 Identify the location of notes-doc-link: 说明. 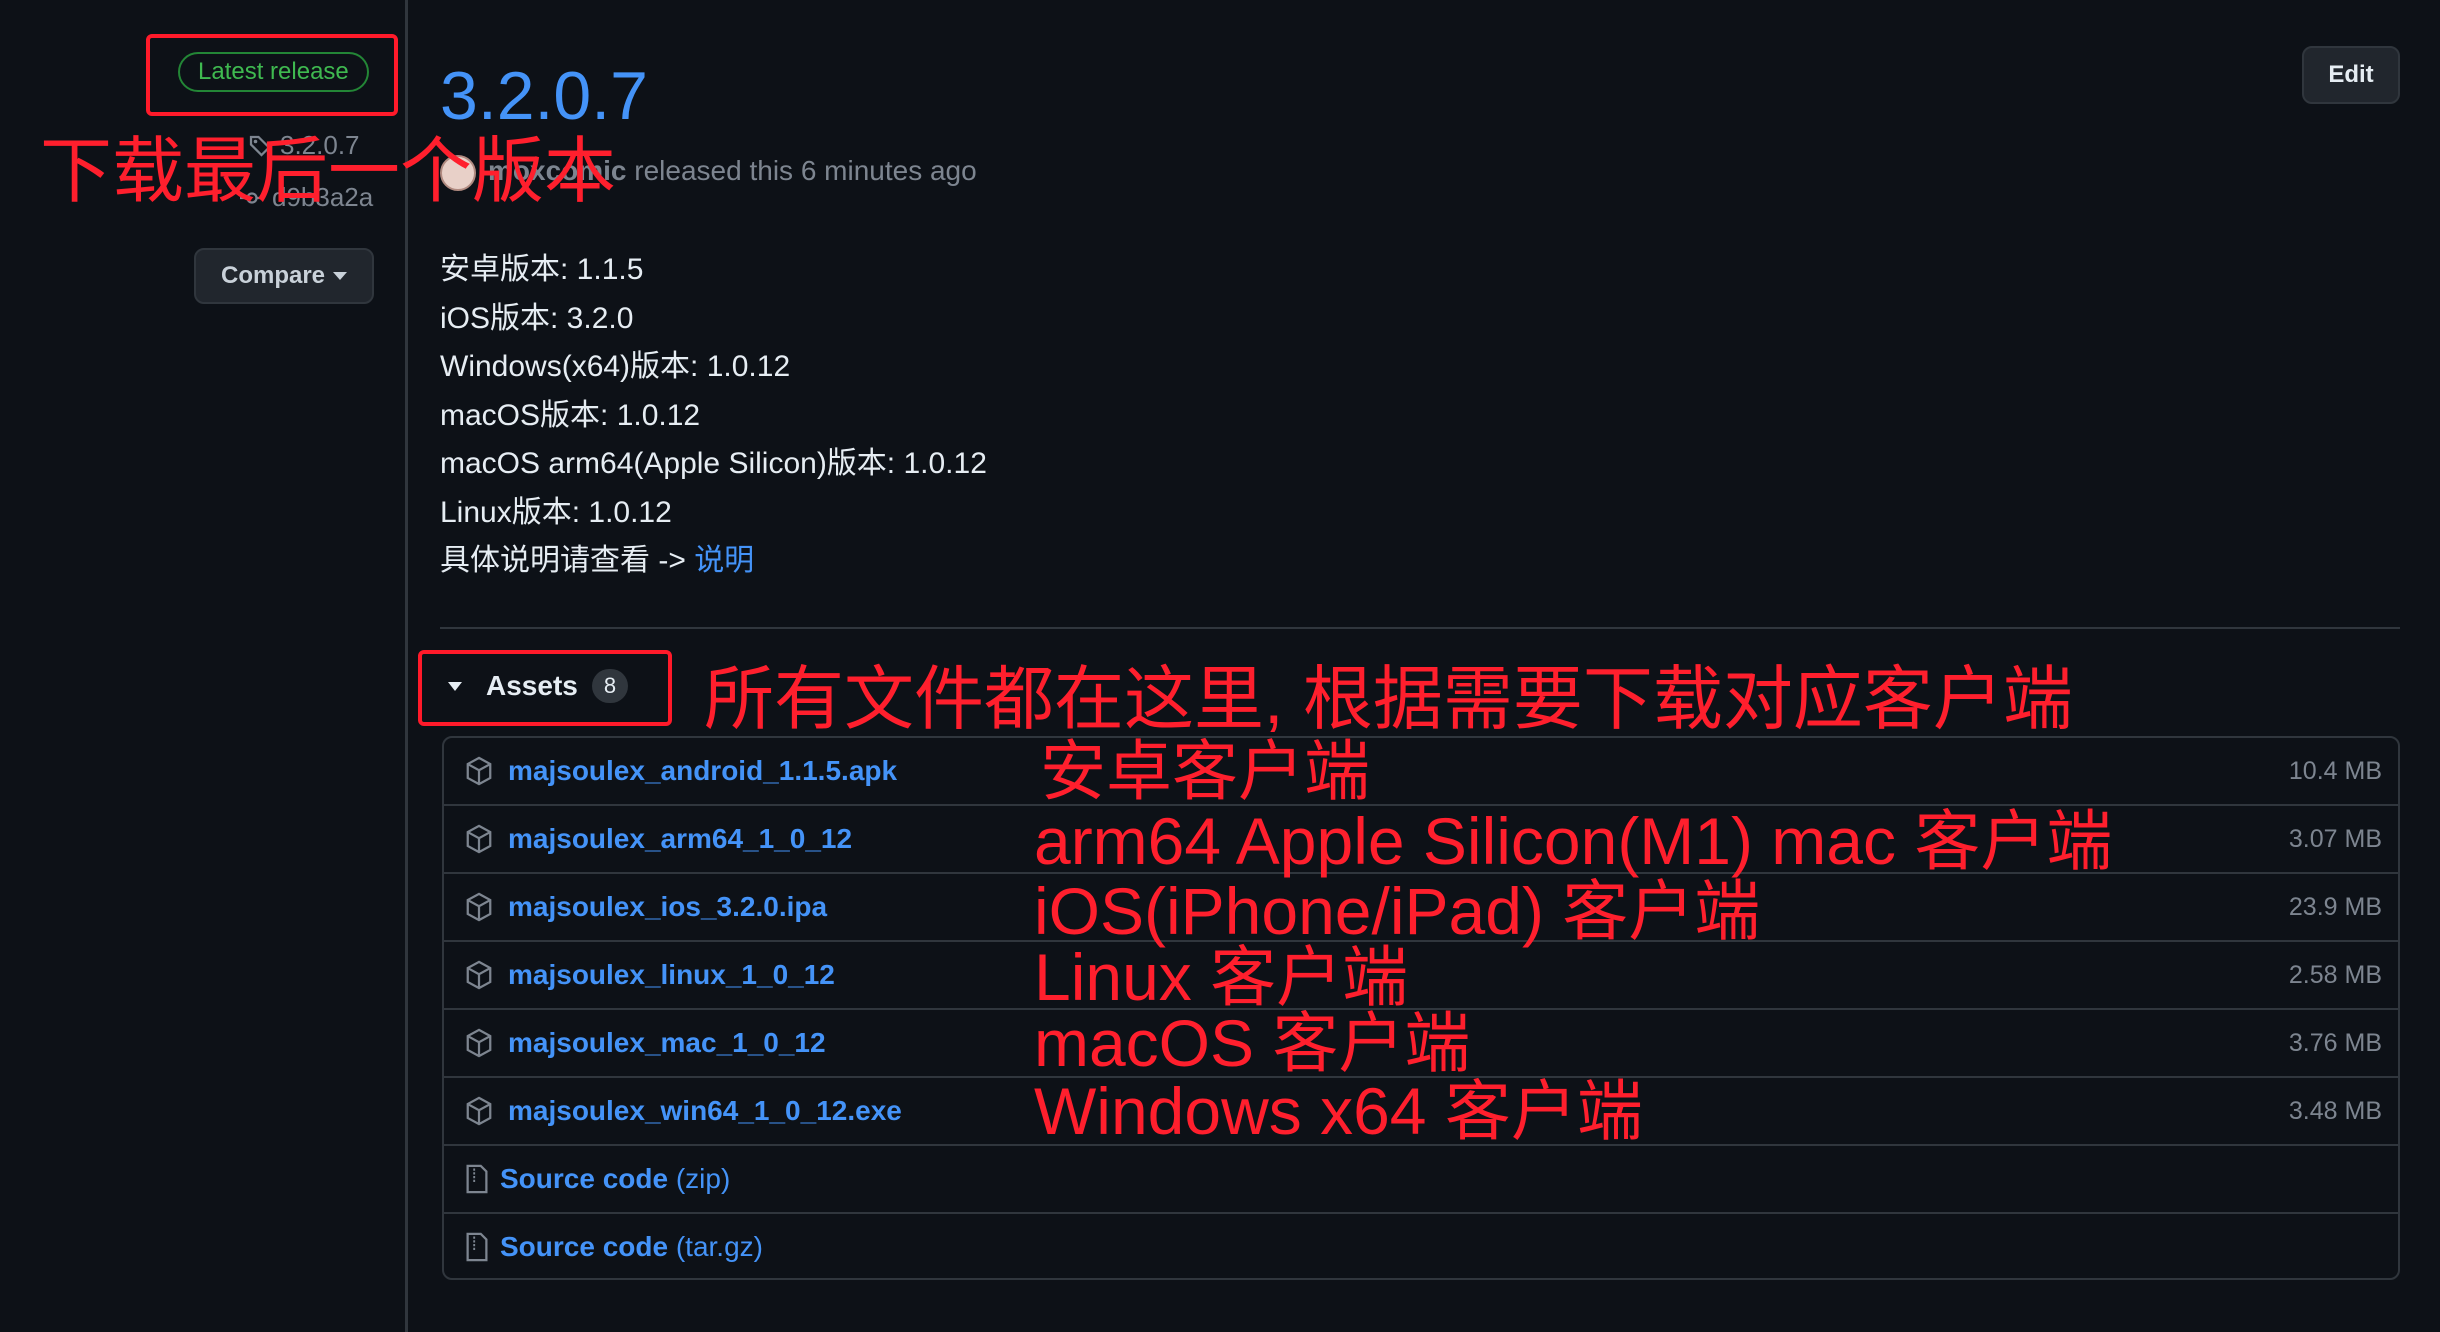
(724, 560).